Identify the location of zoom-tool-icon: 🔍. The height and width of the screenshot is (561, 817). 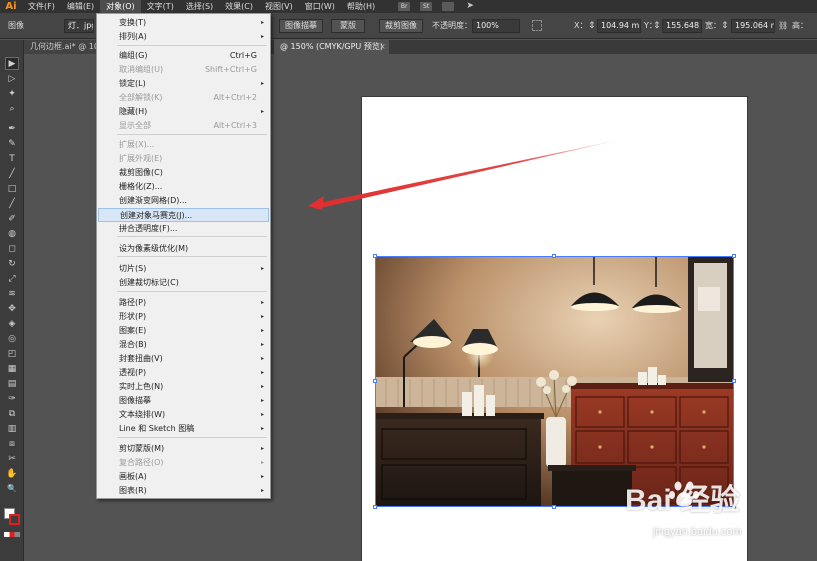
(12, 488).